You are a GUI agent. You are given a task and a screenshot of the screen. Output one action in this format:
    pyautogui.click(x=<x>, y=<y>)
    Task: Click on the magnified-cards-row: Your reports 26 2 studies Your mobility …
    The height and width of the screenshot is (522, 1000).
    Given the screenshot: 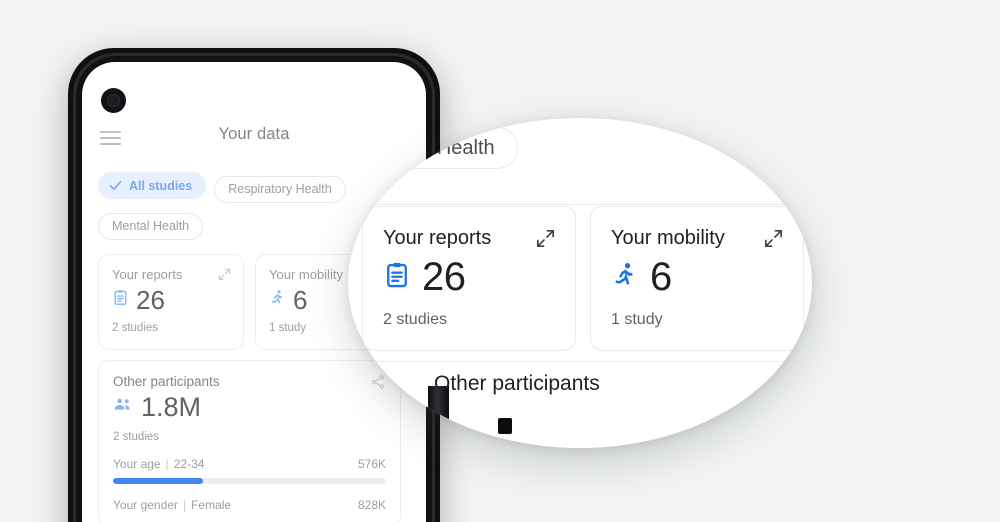 What is the action you would take?
    pyautogui.click(x=583, y=278)
    